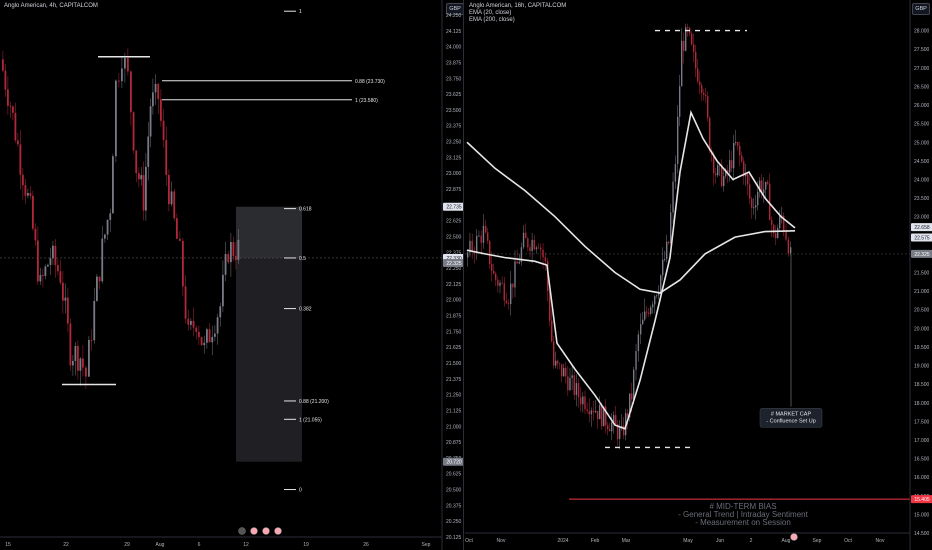  What do you see at coordinates (922, 292) in the screenshot?
I see `right-price-tick: 21.000` at bounding box center [922, 292].